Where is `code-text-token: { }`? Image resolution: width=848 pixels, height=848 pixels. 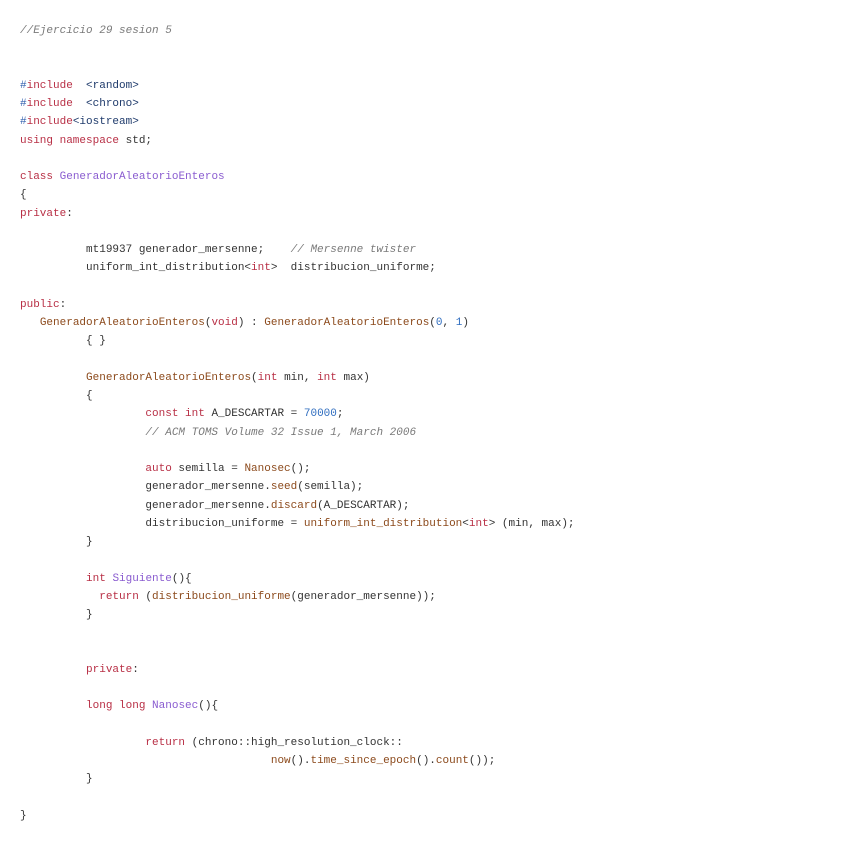
code-text-token: { } is located at coordinates (63, 341).